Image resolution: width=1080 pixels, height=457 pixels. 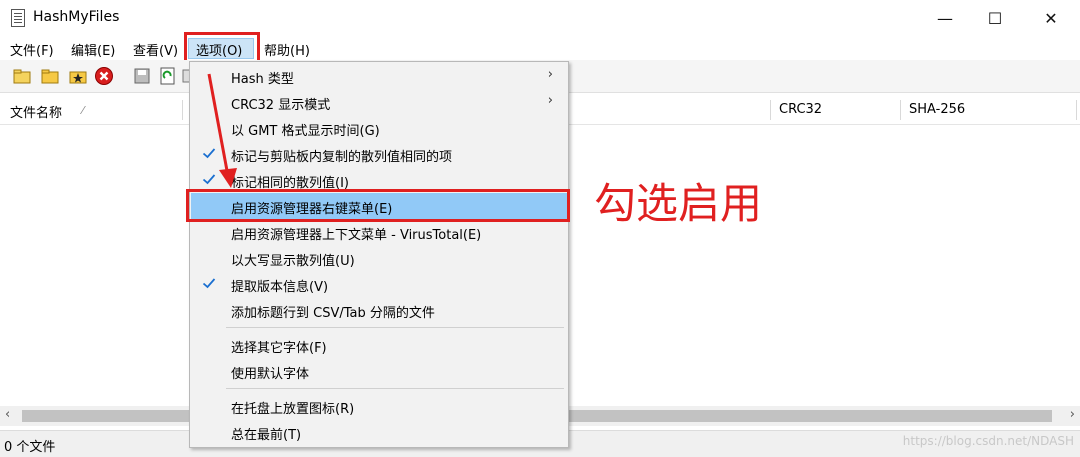 What do you see at coordinates (945, 18) in the screenshot?
I see `minimize-button: —` at bounding box center [945, 18].